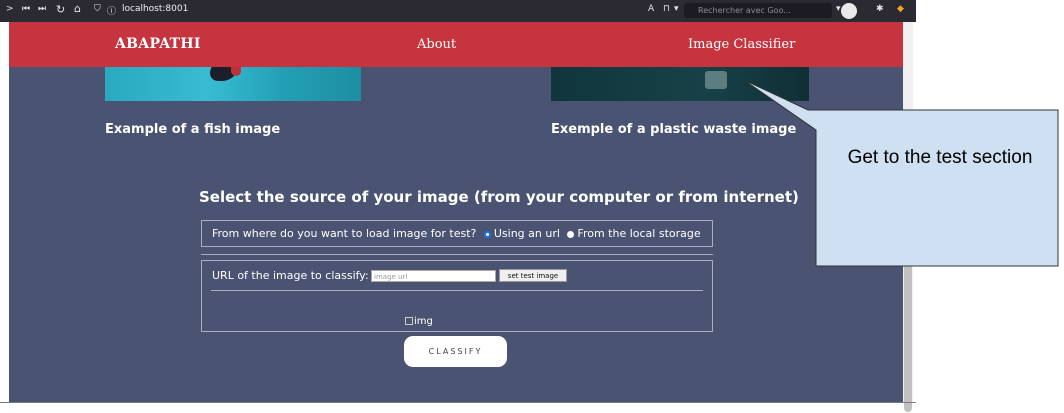 The height and width of the screenshot is (413, 1064). What do you see at coordinates (940, 157) in the screenshot?
I see `callout-text: Get to the test section` at bounding box center [940, 157].